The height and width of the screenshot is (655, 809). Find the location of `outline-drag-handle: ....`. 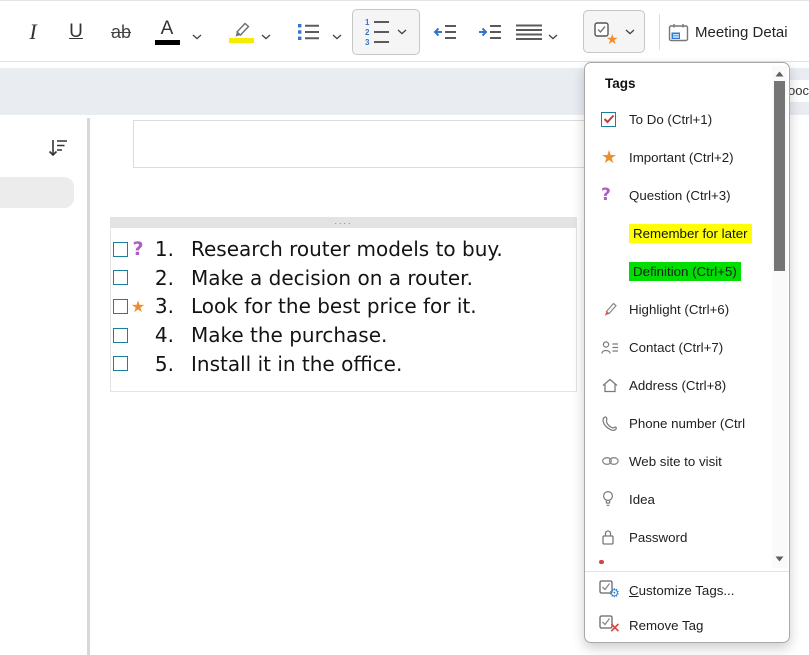

outline-drag-handle: .... is located at coordinates (343, 222).